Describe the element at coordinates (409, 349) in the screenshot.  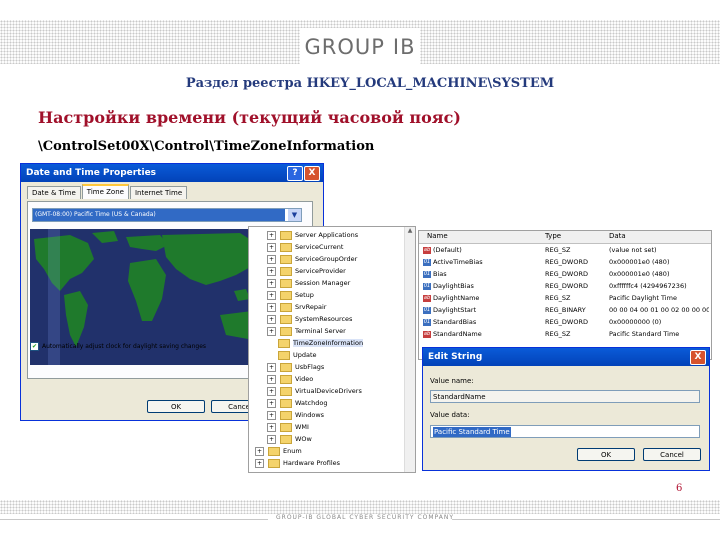
I see `tree-scrollbar: ▲` at that location.